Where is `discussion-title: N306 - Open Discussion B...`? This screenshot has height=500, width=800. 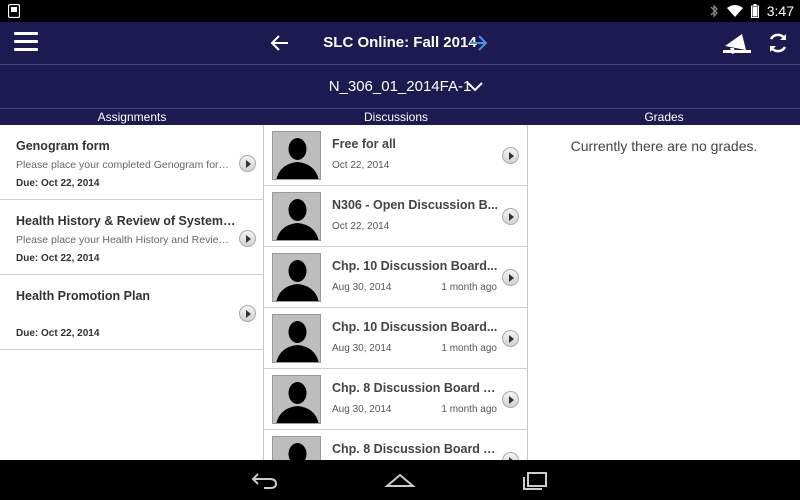
discussion-title: N306 - Open Discussion B... is located at coordinates (415, 205).